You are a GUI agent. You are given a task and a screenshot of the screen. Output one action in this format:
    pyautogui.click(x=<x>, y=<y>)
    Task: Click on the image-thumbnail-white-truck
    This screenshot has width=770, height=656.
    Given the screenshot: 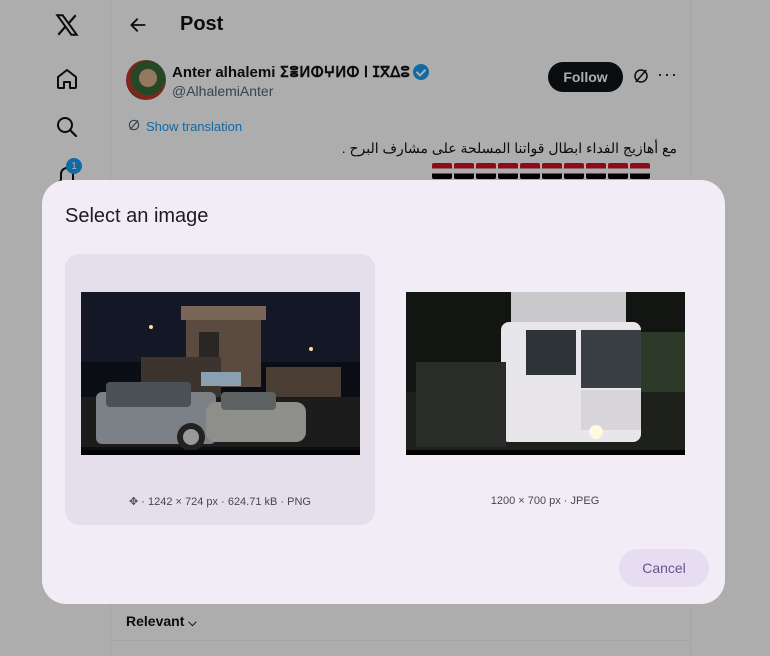 What is the action you would take?
    pyautogui.click(x=545, y=373)
    